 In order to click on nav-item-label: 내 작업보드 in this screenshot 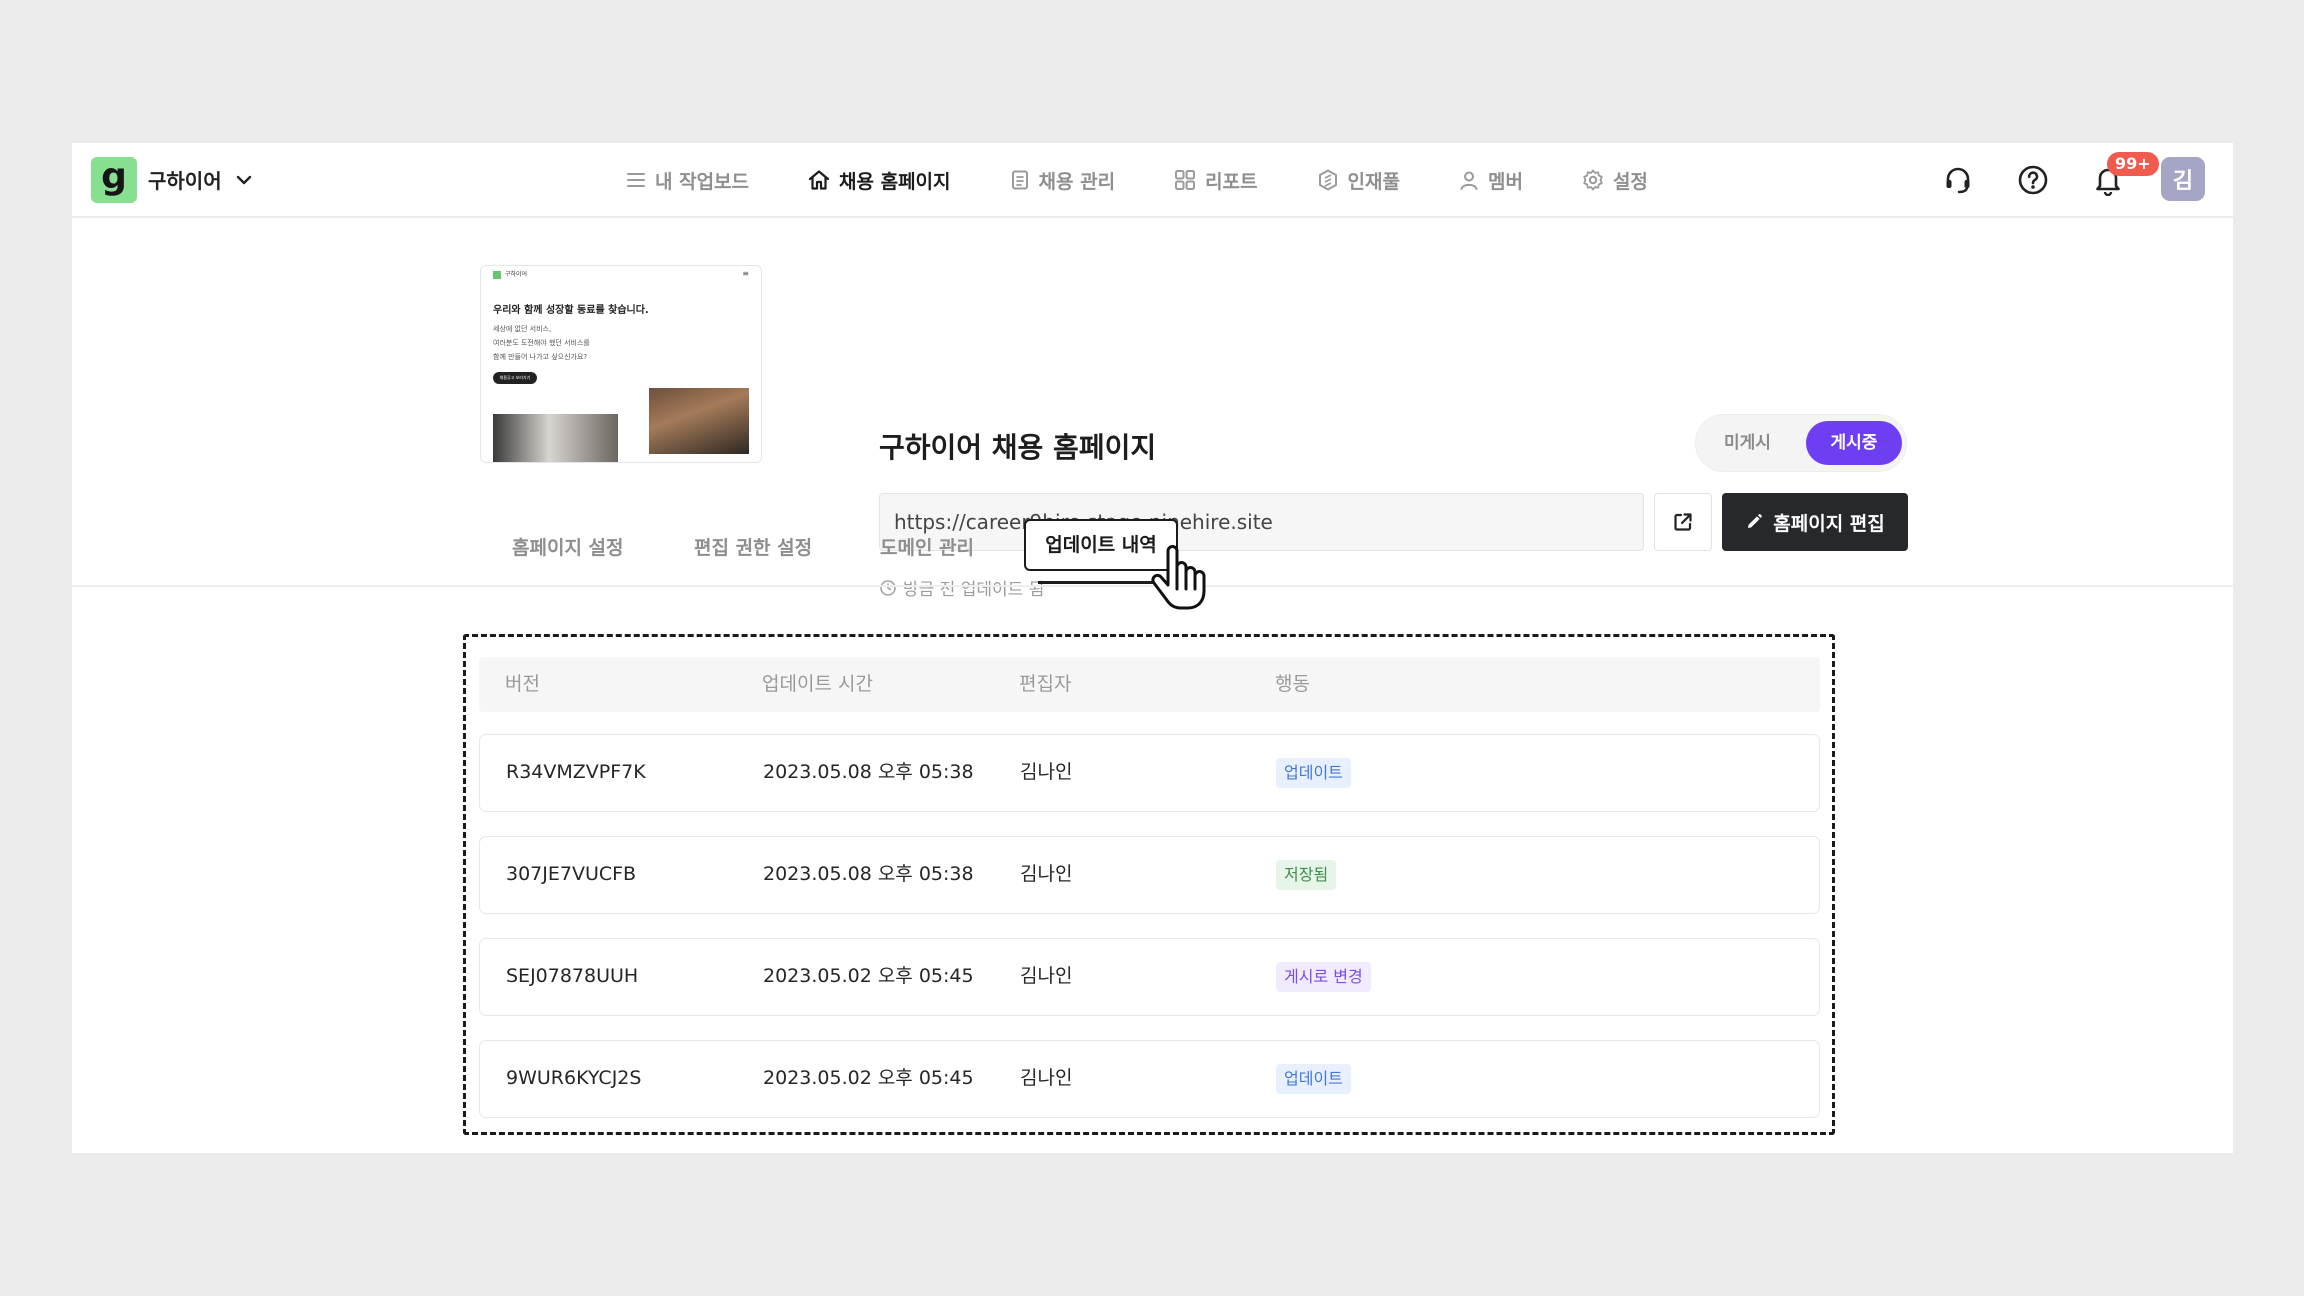, I will do `click(702, 181)`.